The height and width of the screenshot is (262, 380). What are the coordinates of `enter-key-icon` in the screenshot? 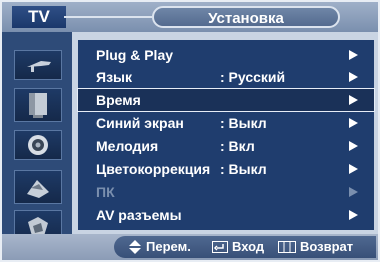 It's located at (220, 247).